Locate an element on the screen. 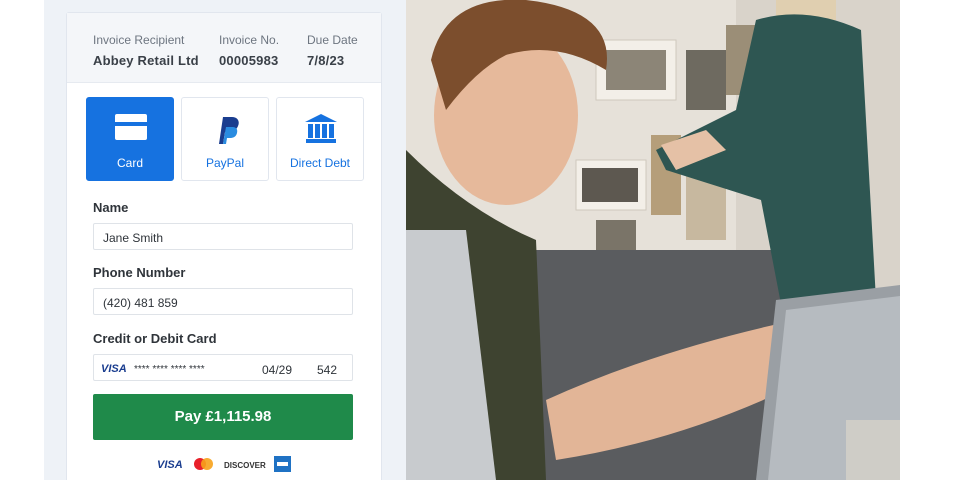 Image resolution: width=978 pixels, height=480 pixels. card-expiry: 04/29 is located at coordinates (277, 370).